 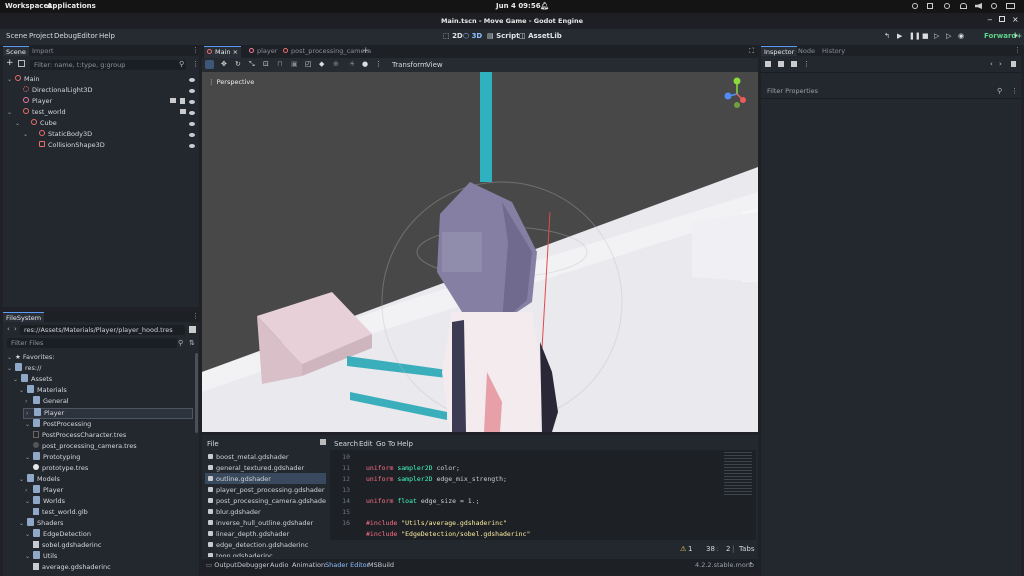 What do you see at coordinates (65, 36) in the screenshot?
I see `menu-debug: Debug` at bounding box center [65, 36].